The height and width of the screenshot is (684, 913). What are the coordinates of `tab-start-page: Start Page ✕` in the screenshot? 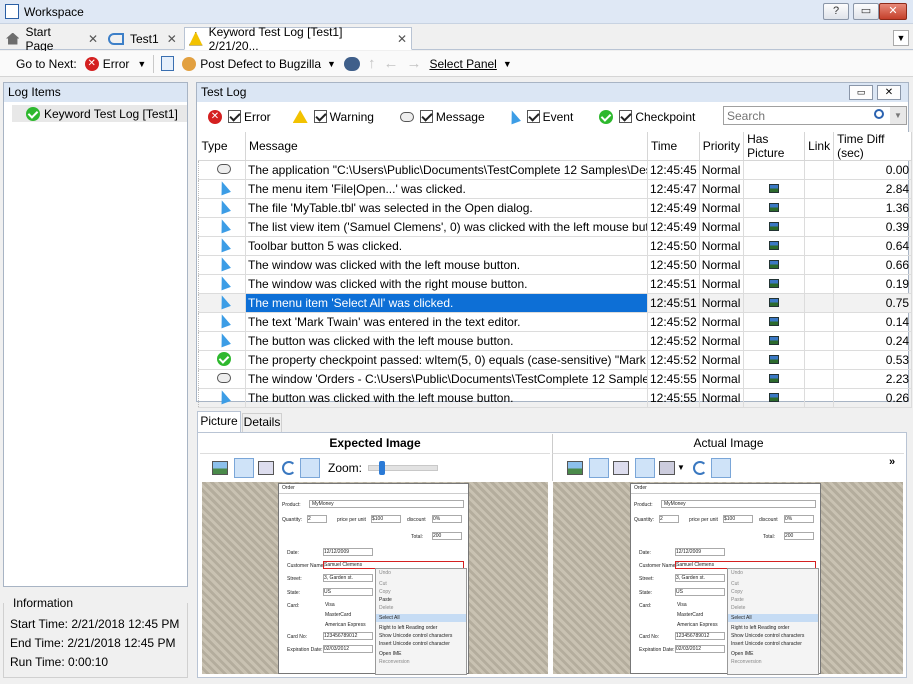 It's located at (52, 39).